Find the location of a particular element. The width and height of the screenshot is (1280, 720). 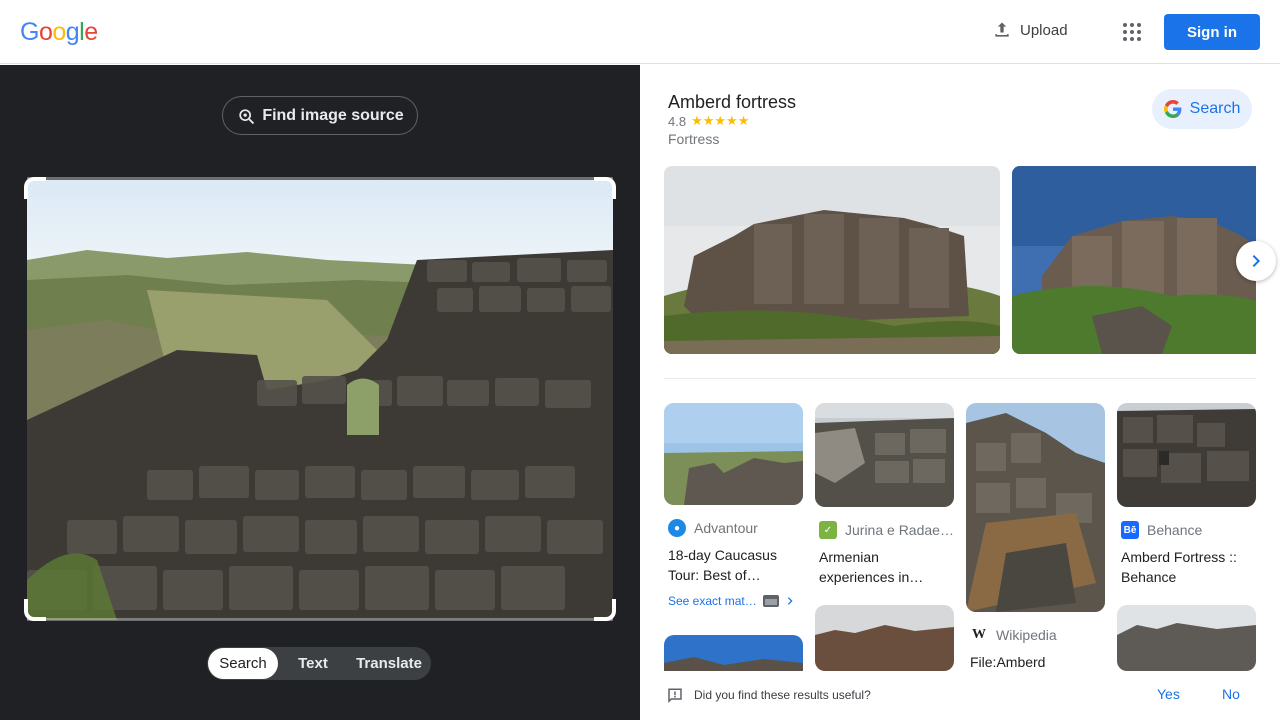

entity-title: Amberd fortress is located at coordinates (732, 102).